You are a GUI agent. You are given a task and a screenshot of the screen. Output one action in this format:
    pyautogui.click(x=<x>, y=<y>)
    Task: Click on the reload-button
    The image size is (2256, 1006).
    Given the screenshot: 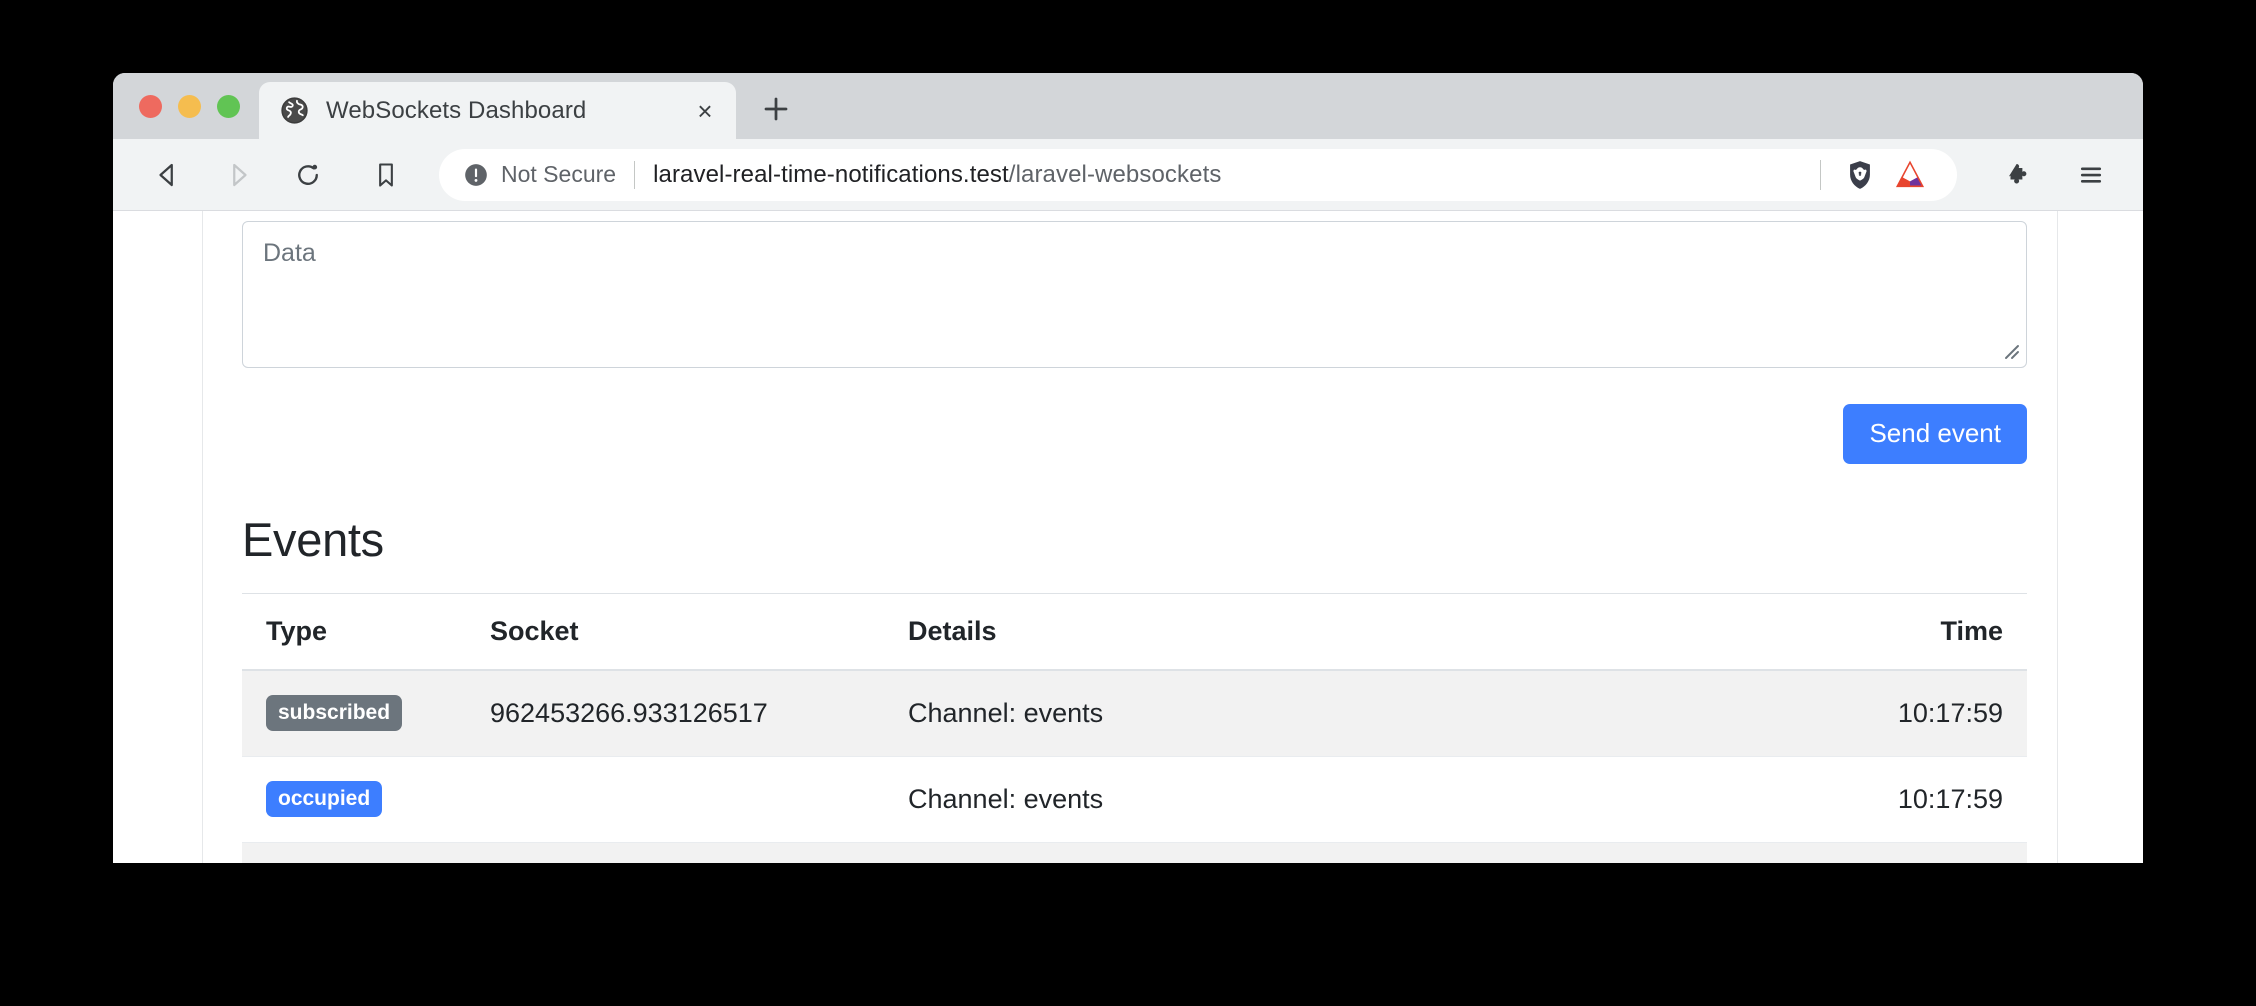 What is the action you would take?
    pyautogui.click(x=308, y=175)
    